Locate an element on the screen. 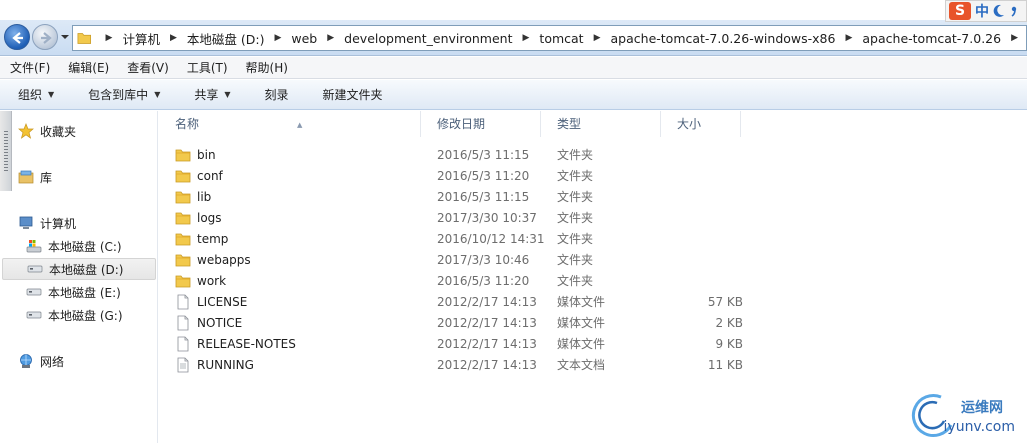  scrollbar-grip is located at coordinates (6, 151).